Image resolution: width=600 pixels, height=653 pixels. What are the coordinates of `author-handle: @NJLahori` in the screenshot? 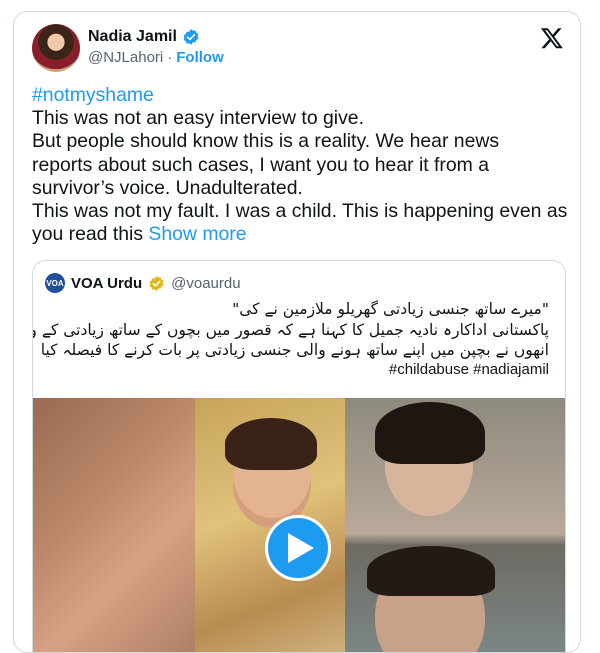 It's located at (125, 57).